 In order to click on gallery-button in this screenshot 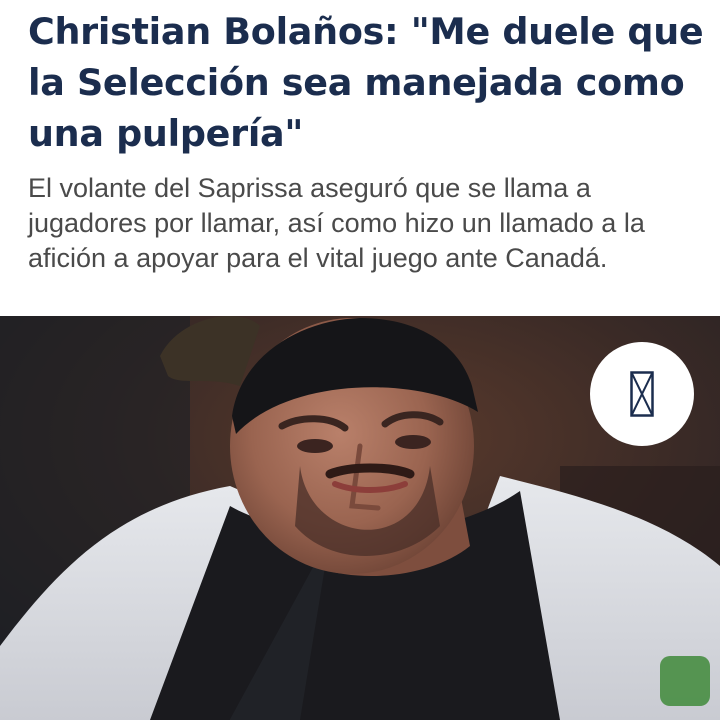, I will do `click(642, 394)`.